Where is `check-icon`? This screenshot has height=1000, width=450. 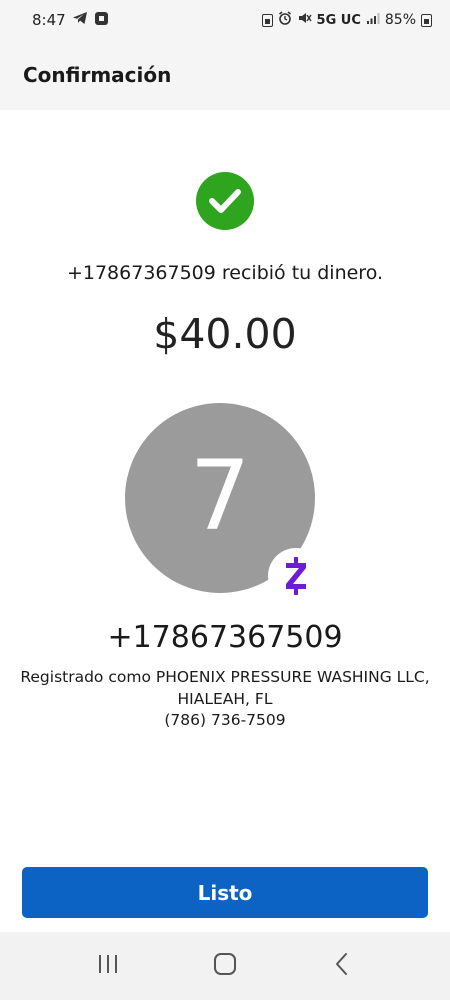 check-icon is located at coordinates (225, 201).